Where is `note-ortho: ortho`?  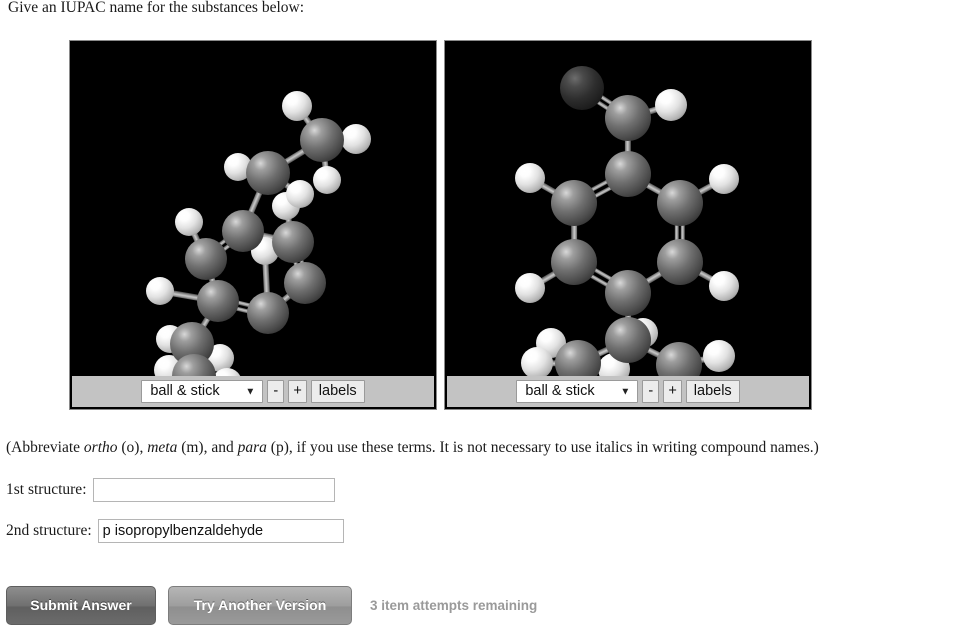
note-ortho: ortho is located at coordinates (100, 447).